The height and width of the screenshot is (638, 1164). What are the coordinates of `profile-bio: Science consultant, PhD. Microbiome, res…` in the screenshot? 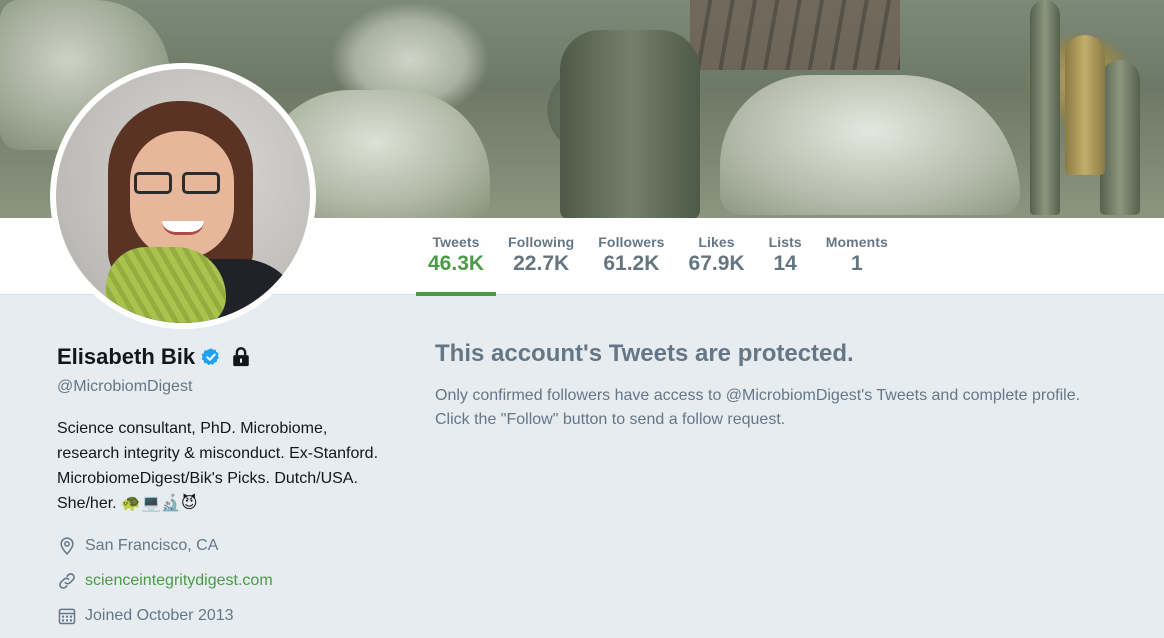 It's located at (222, 466).